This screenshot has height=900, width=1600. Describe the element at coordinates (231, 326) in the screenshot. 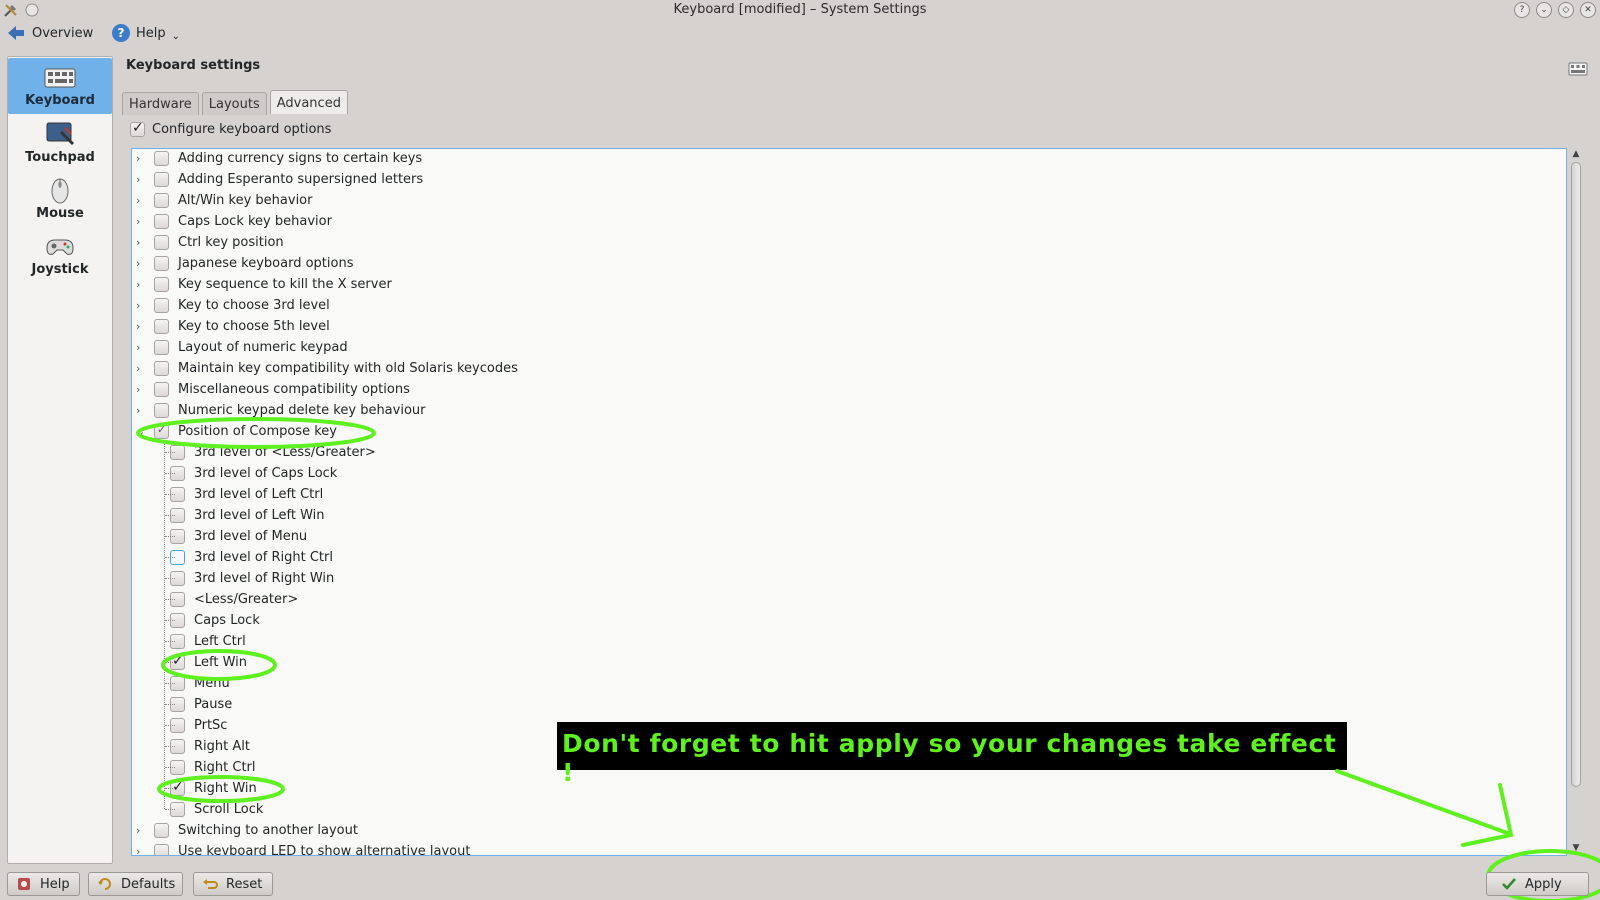

I see `tree-group-row: › Key to choose 5th level` at that location.